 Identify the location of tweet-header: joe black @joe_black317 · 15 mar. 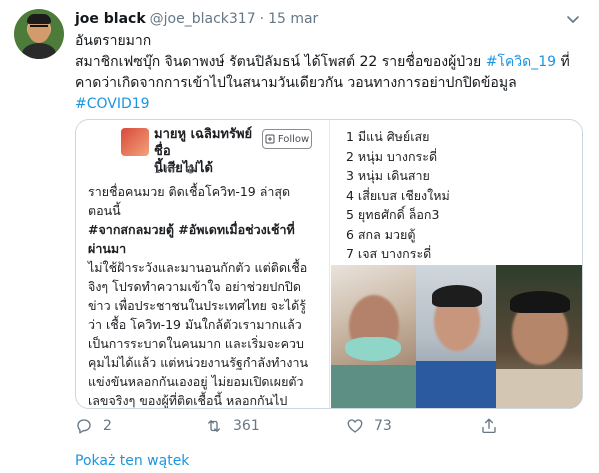
(328, 19).